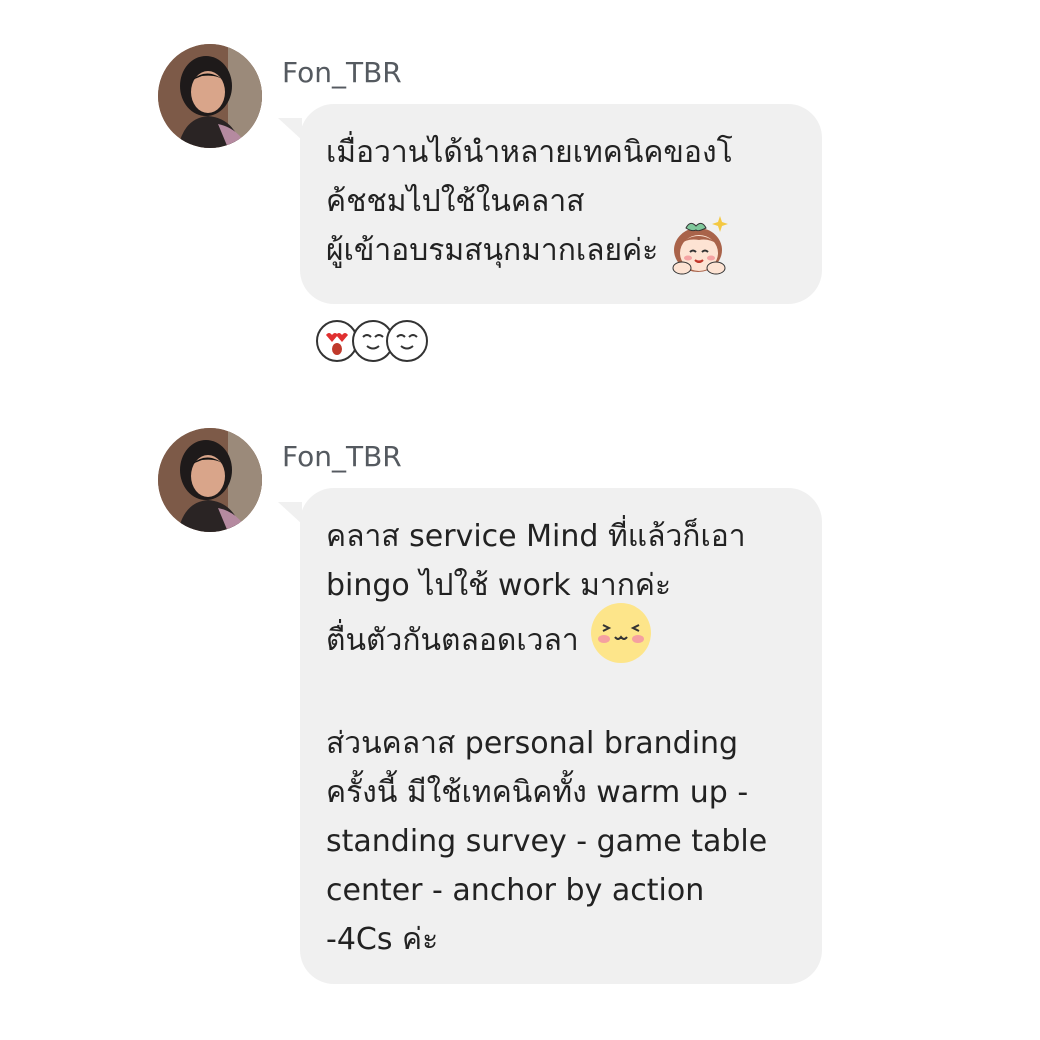 The height and width of the screenshot is (1040, 1040). What do you see at coordinates (536, 536) in the screenshot?
I see `message-line: คลาส service Mind ที่แล้วก็เอา` at bounding box center [536, 536].